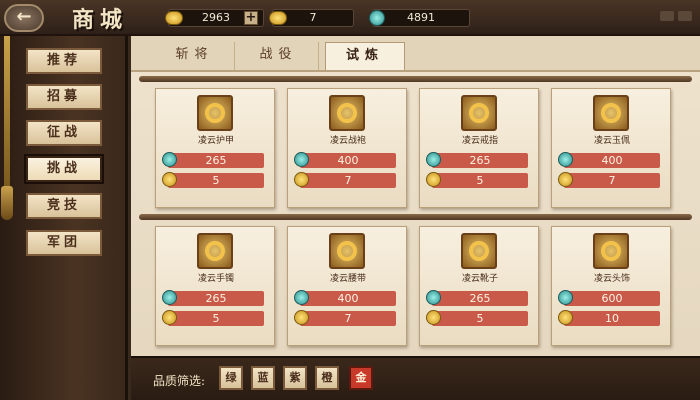  I want to click on shop-item-card: 凌云战袍 400 7, so click(347, 148).